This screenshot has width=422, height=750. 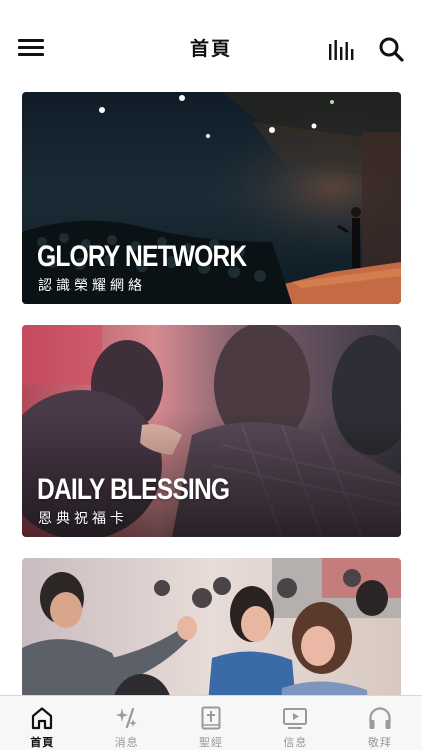 I want to click on audio-bars-icon, so click(x=342, y=49).